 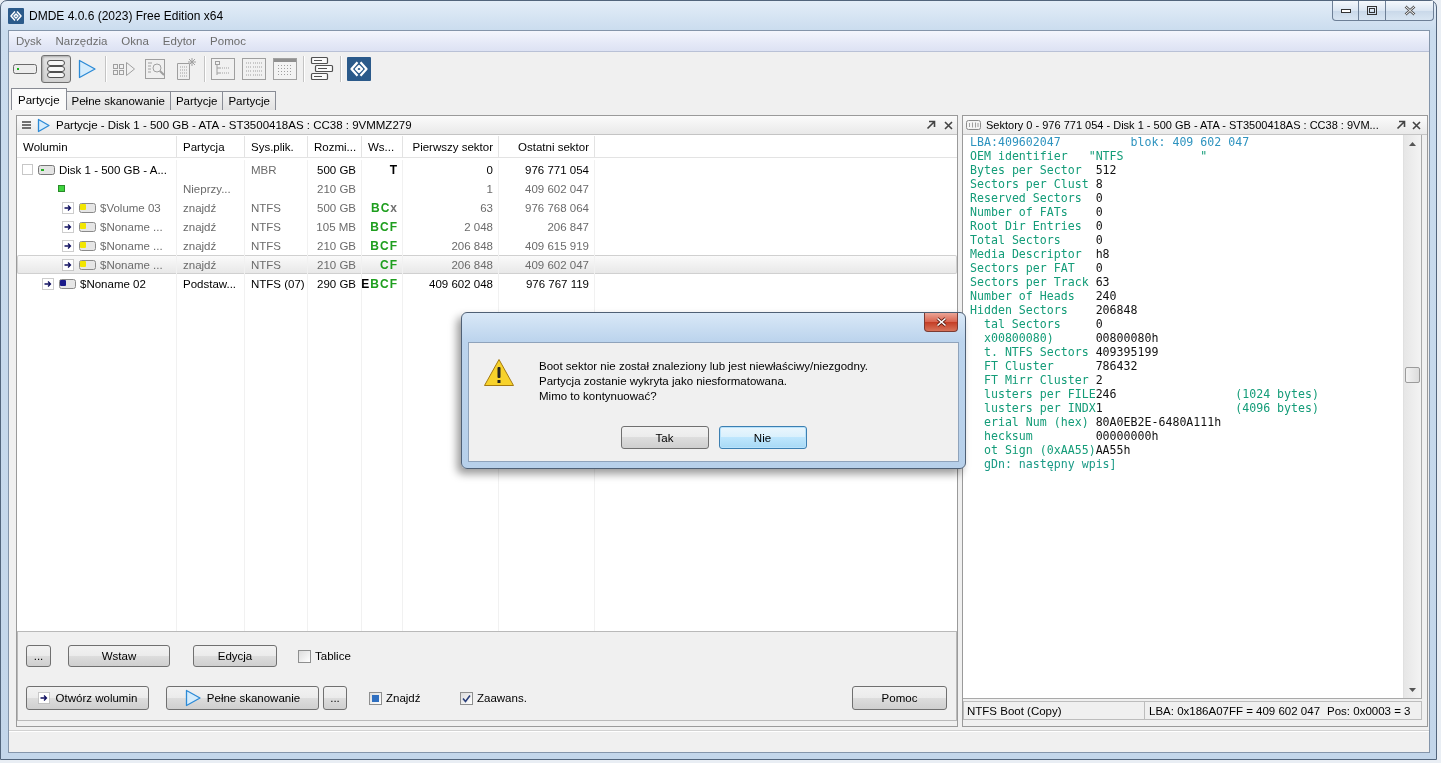 What do you see at coordinates (276, 146) in the screenshot?
I see `column-header: Sys.plik.` at bounding box center [276, 146].